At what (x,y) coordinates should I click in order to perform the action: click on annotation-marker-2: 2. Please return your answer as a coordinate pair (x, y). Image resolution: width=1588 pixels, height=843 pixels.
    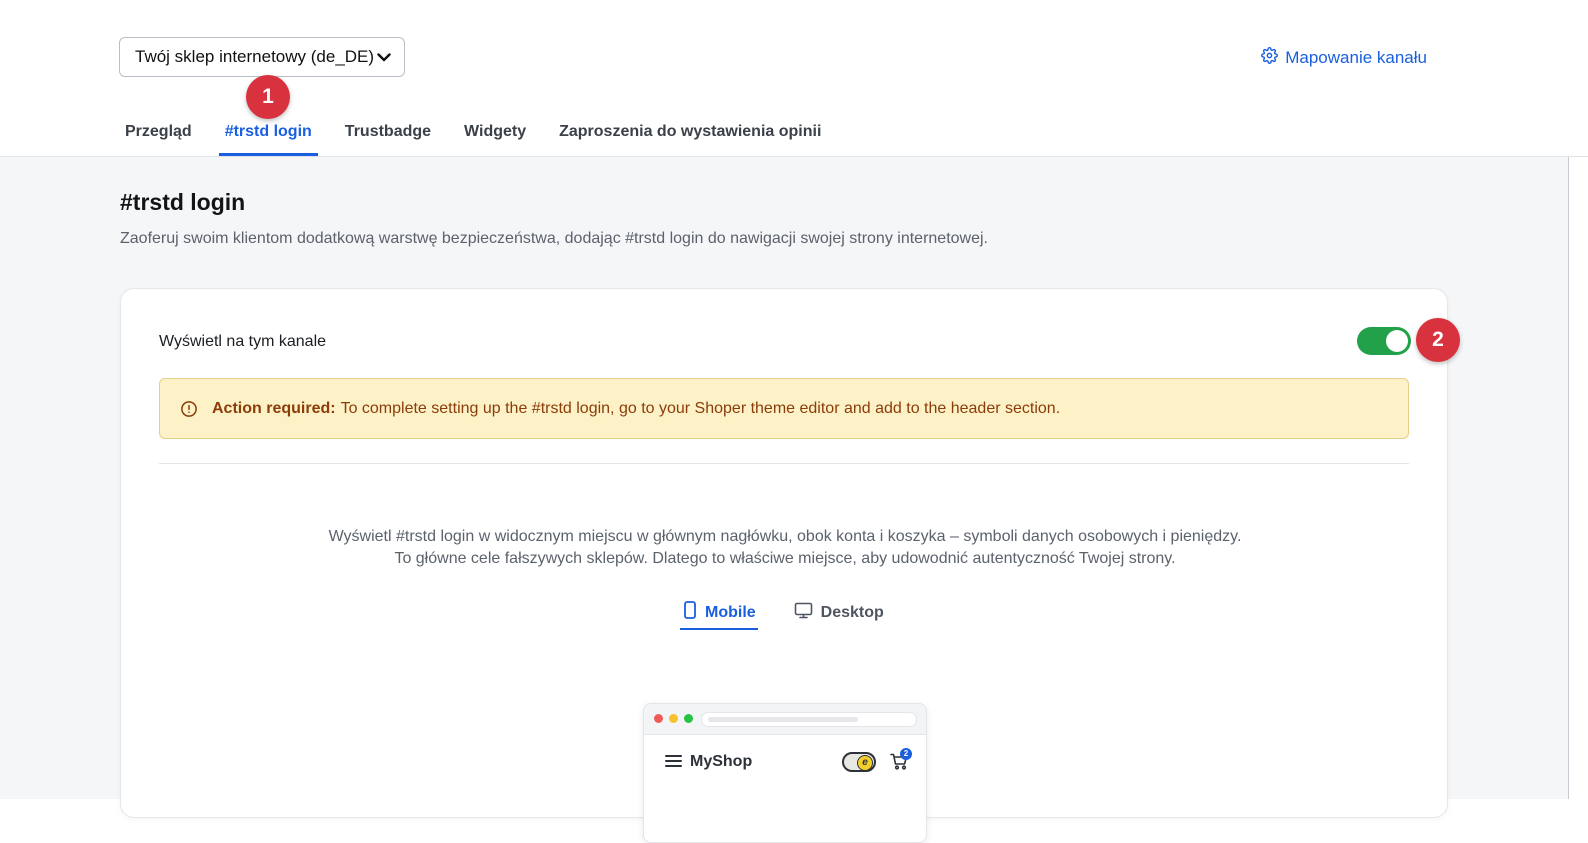
    Looking at the image, I should click on (1438, 340).